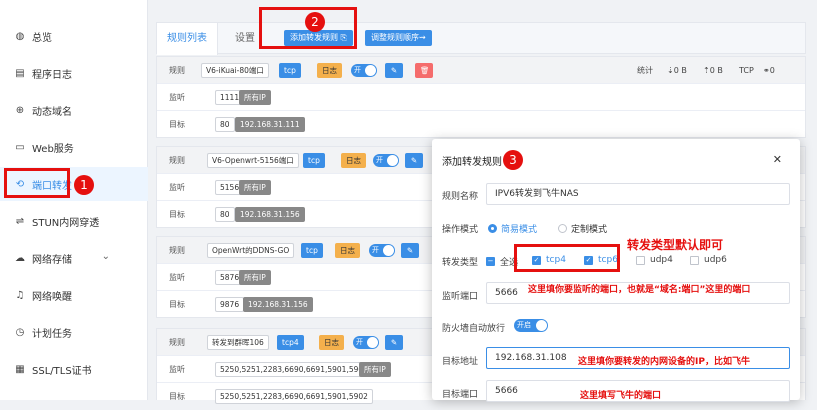 Image resolution: width=817 pixels, height=410 pixels. What do you see at coordinates (52, 260) in the screenshot?
I see `sidebar-item-label: 网络存储` at bounding box center [52, 260].